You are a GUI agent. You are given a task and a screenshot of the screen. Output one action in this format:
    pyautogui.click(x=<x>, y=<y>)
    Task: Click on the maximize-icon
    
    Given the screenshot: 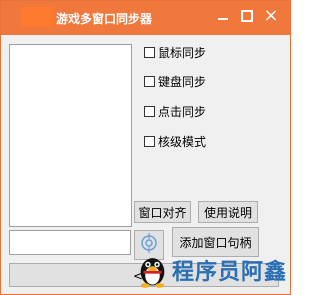 What is the action you would take?
    pyautogui.click(x=247, y=16)
    